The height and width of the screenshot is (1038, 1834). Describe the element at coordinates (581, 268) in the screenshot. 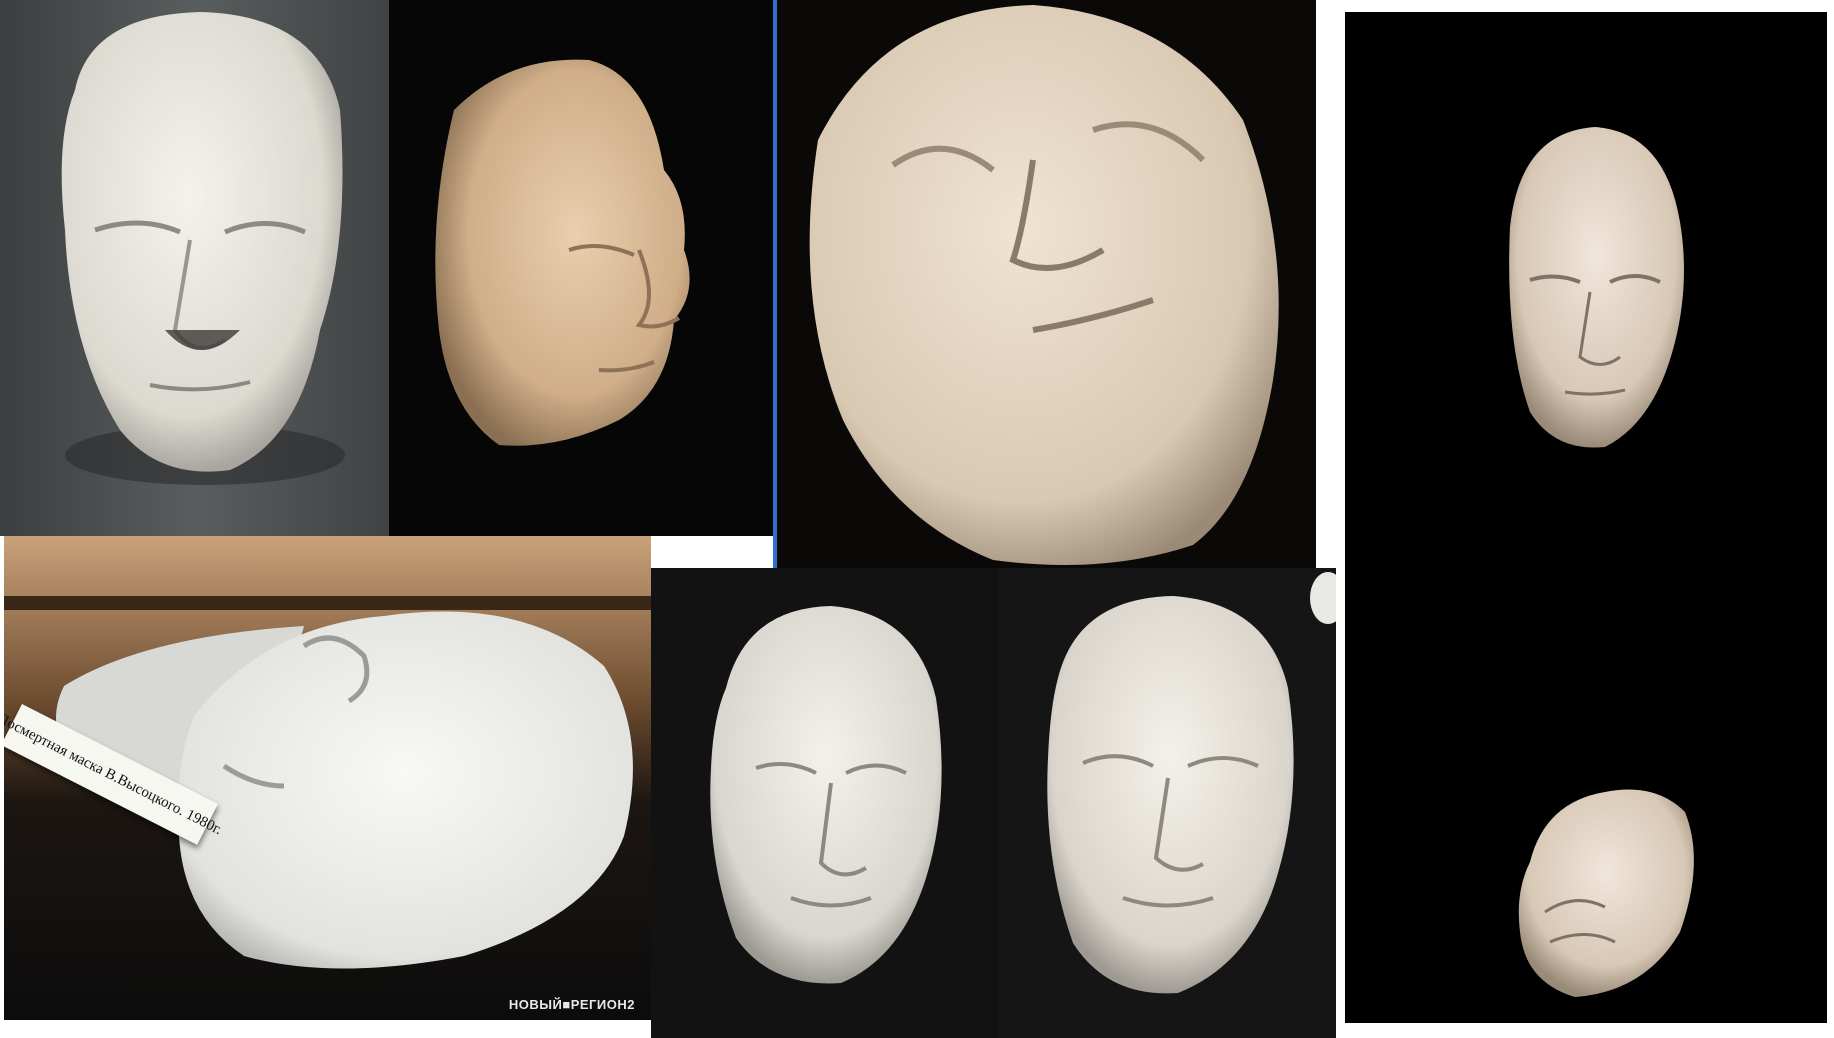

I see `photo-mask-three-quarter-warm` at that location.